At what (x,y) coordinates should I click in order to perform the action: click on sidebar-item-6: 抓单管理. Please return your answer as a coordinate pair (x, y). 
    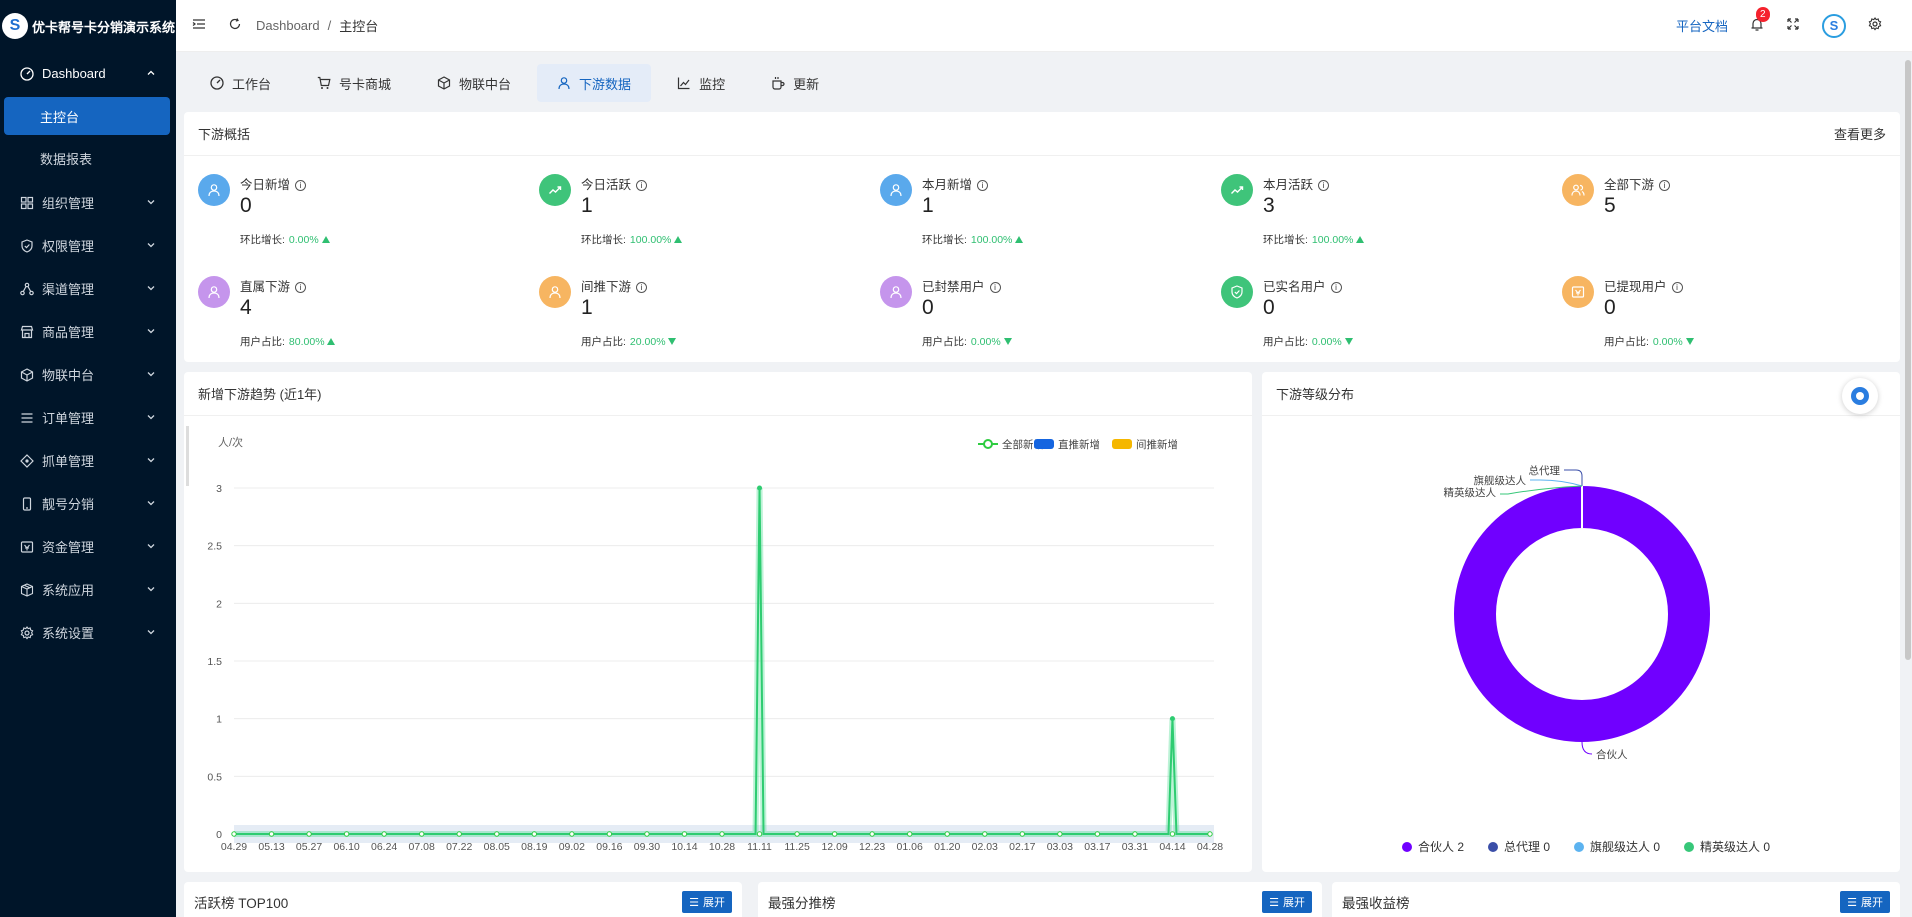
    Looking at the image, I should click on (88, 460).